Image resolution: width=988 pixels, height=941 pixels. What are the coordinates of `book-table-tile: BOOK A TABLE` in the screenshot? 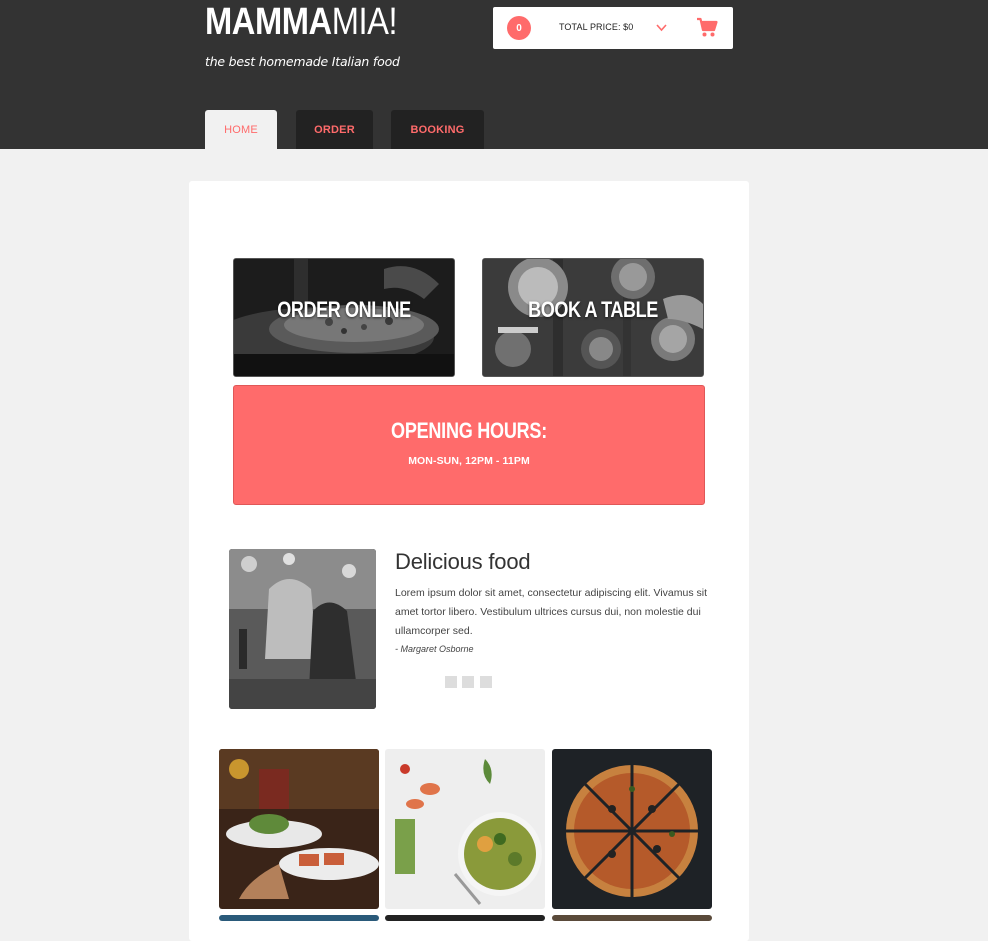 It's located at (593, 317).